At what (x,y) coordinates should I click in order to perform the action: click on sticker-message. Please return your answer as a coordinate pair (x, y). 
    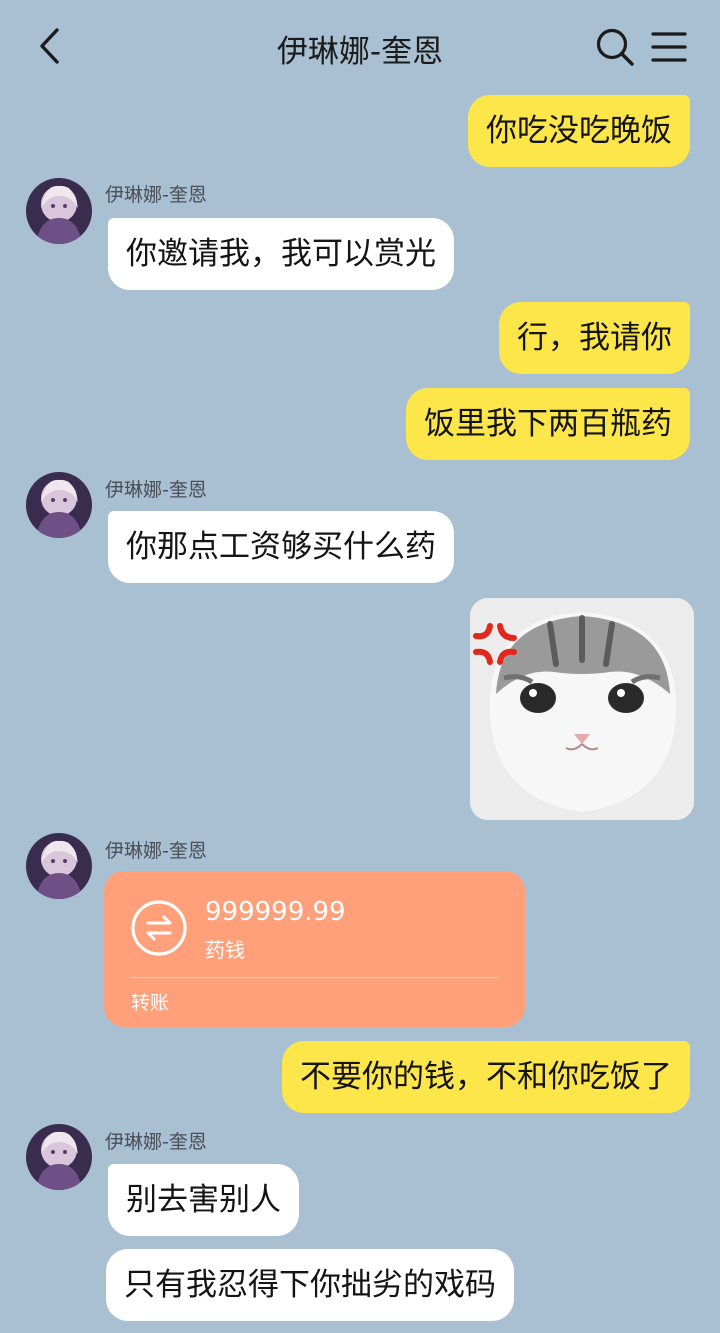
    Looking at the image, I should click on (582, 709).